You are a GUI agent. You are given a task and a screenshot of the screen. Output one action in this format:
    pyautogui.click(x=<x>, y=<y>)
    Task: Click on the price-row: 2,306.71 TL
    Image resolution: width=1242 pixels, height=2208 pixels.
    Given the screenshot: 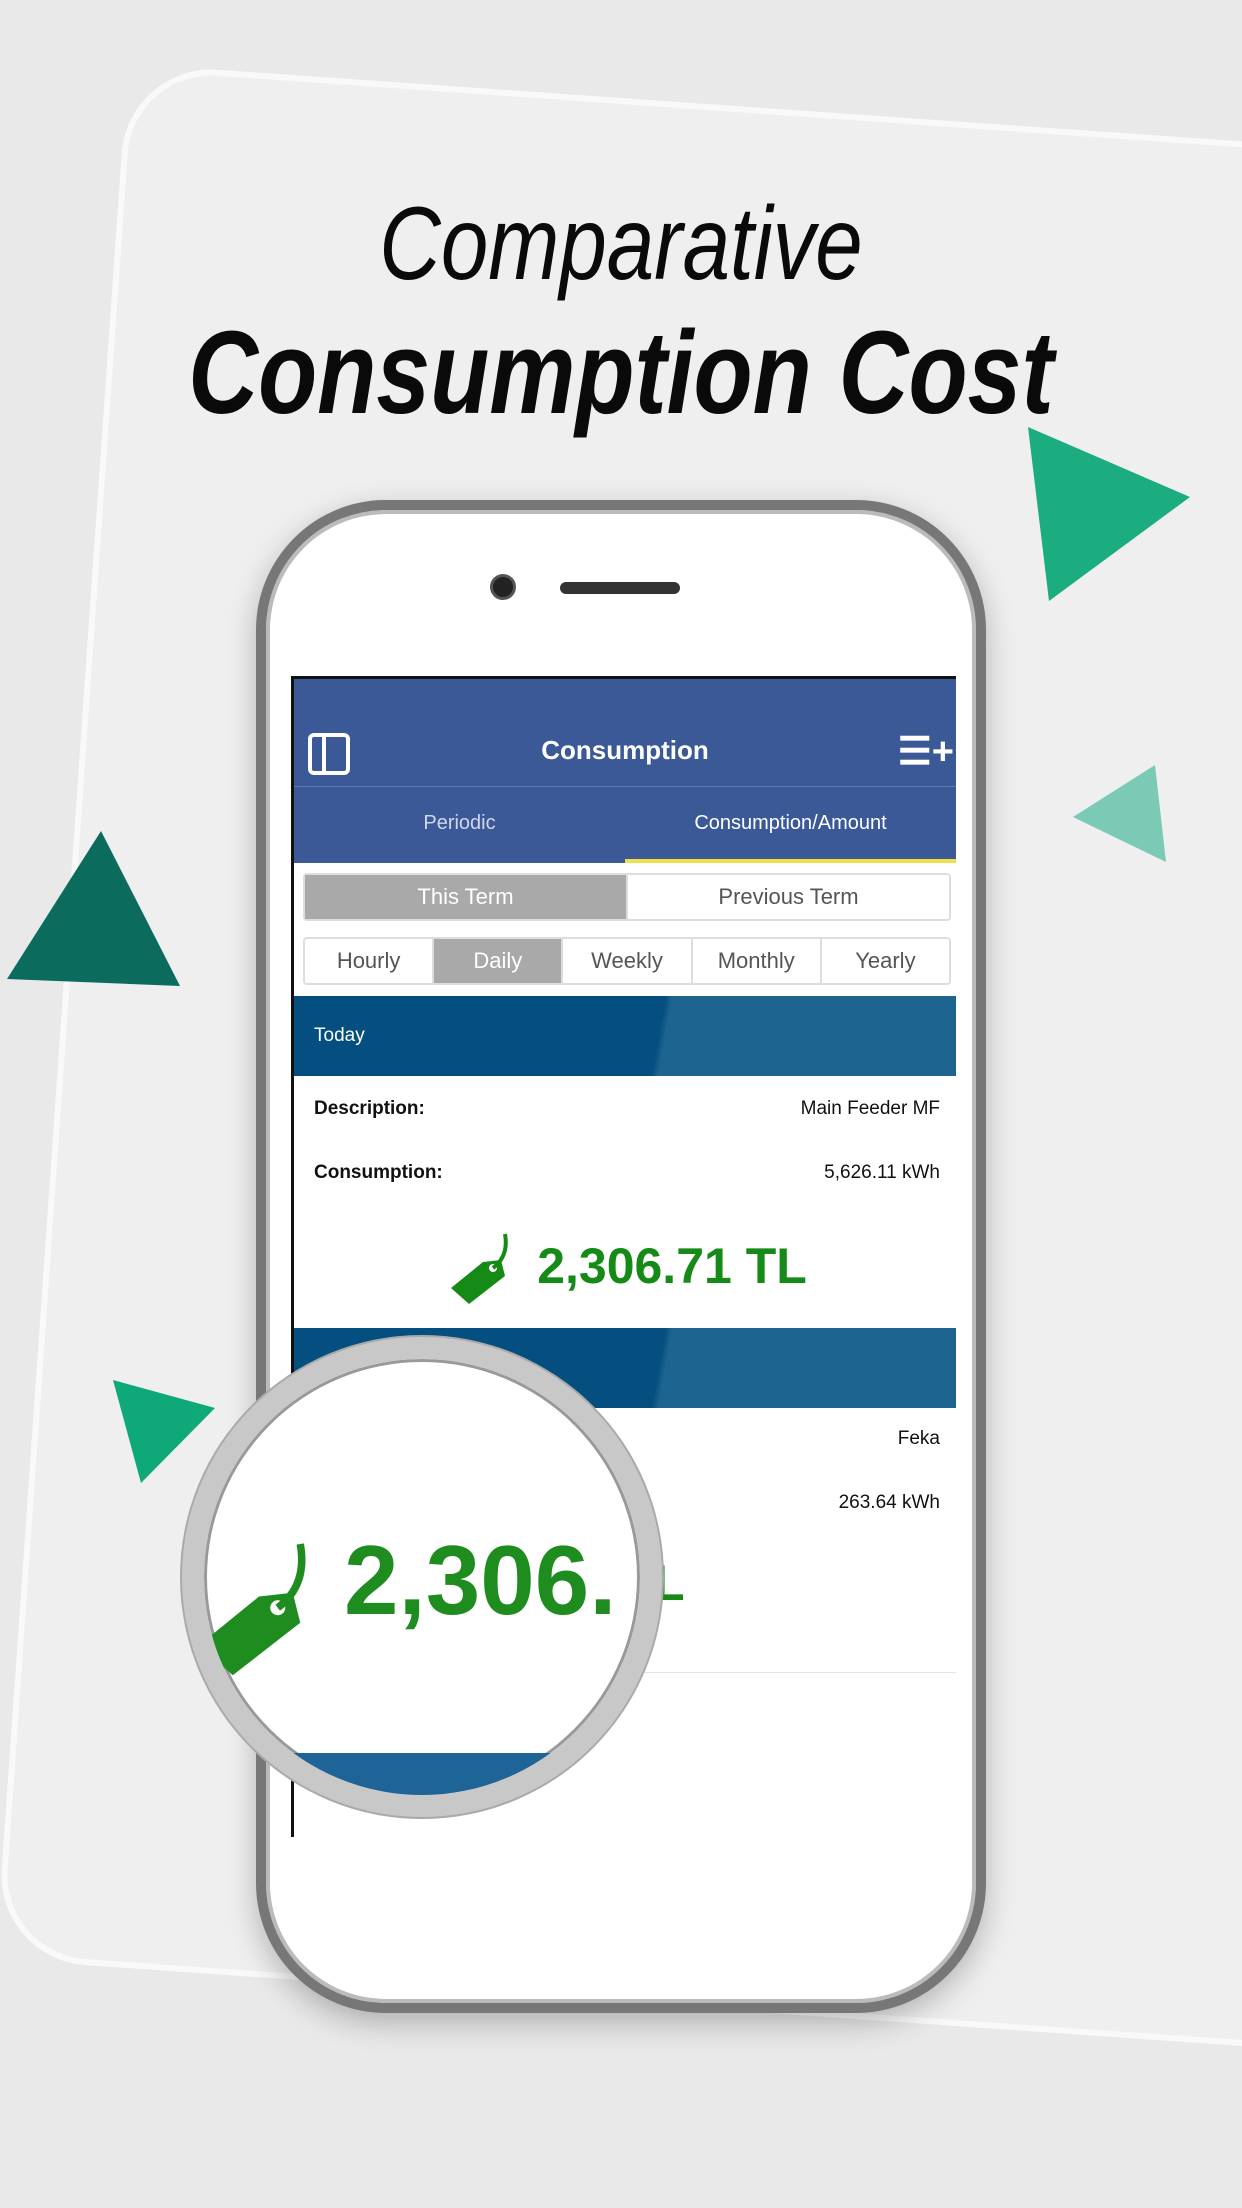 What is the action you would take?
    pyautogui.click(x=625, y=1266)
    